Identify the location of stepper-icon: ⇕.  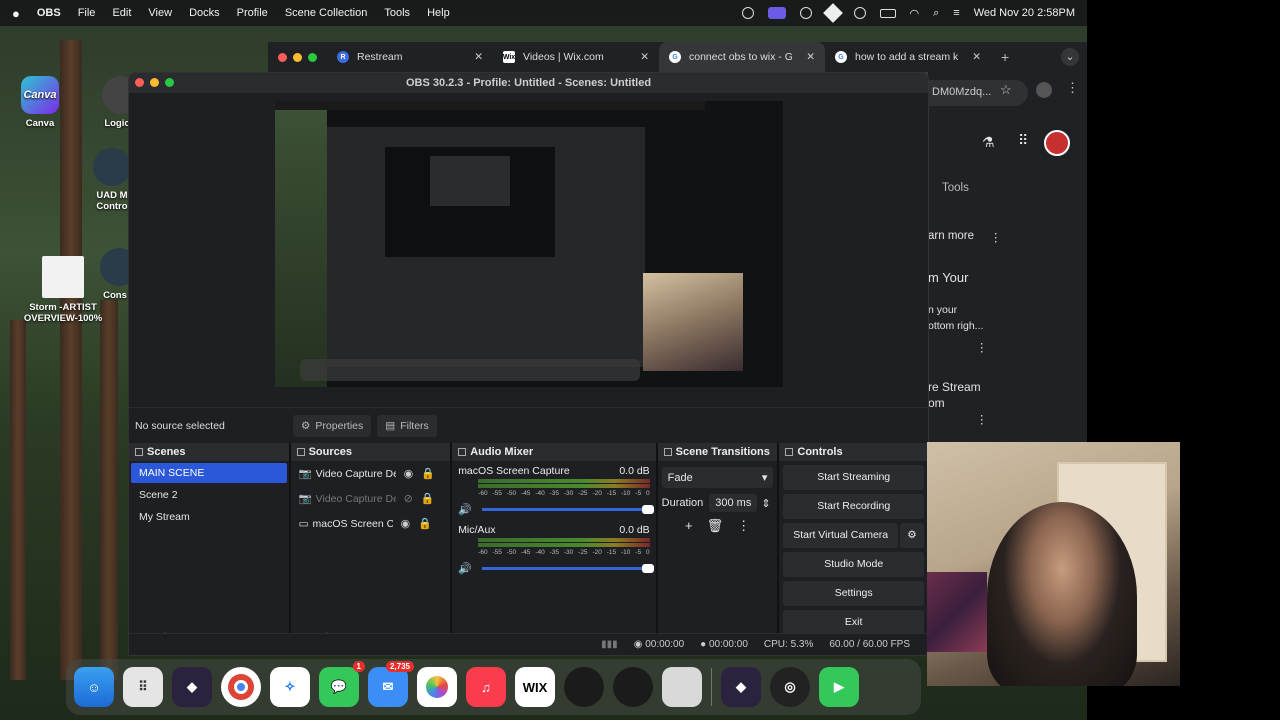
(765, 503).